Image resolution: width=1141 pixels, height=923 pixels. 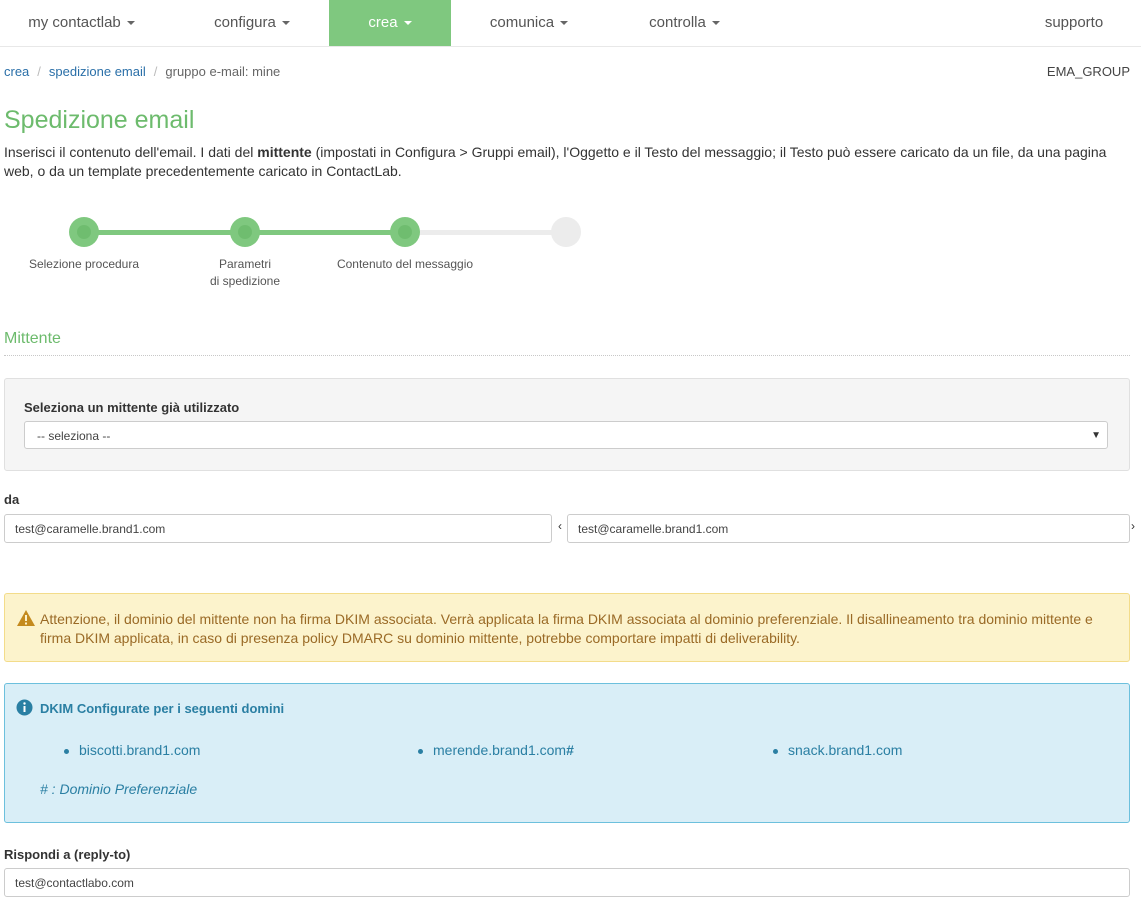 What do you see at coordinates (405, 232) in the screenshot?
I see `step-3-dot` at bounding box center [405, 232].